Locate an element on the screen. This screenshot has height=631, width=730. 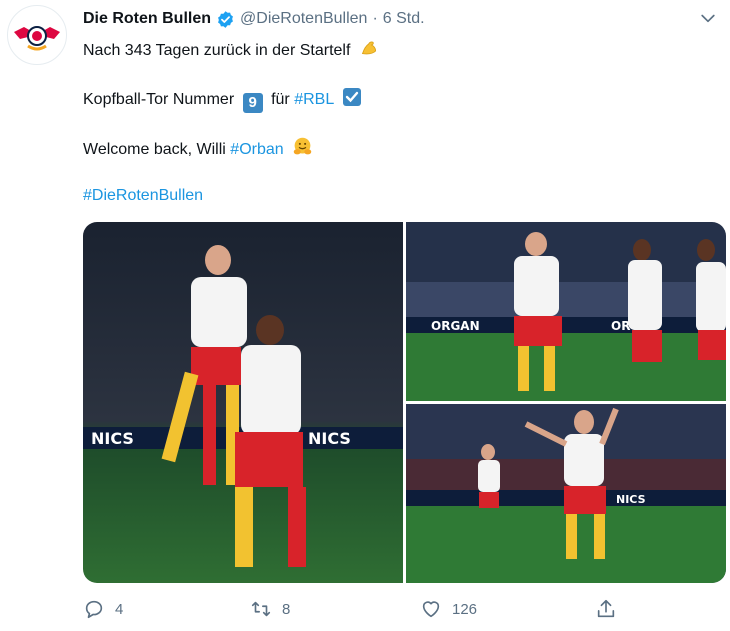
media-photo-2: ORGAN ORGA is located at coordinates (566, 311).